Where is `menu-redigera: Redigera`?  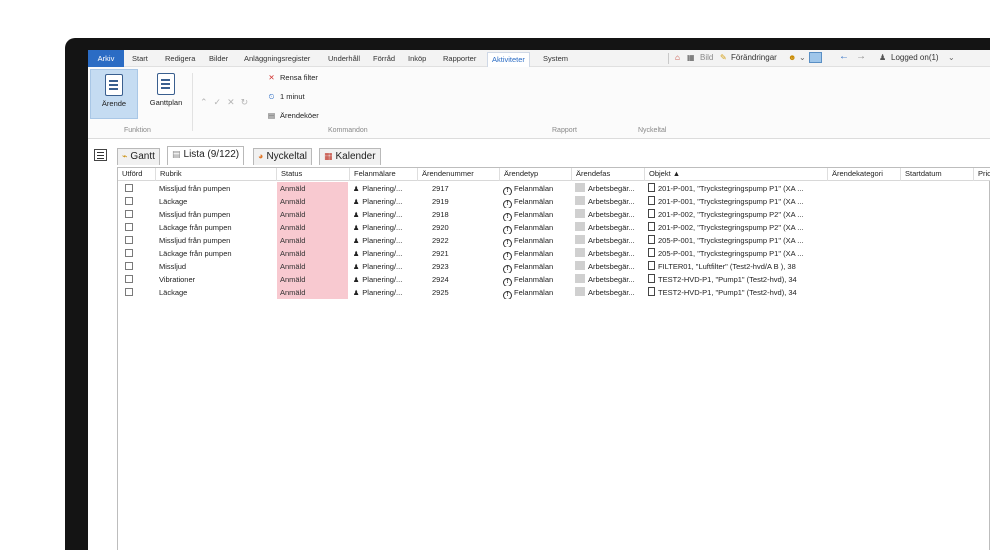 menu-redigera: Redigera is located at coordinates (180, 58).